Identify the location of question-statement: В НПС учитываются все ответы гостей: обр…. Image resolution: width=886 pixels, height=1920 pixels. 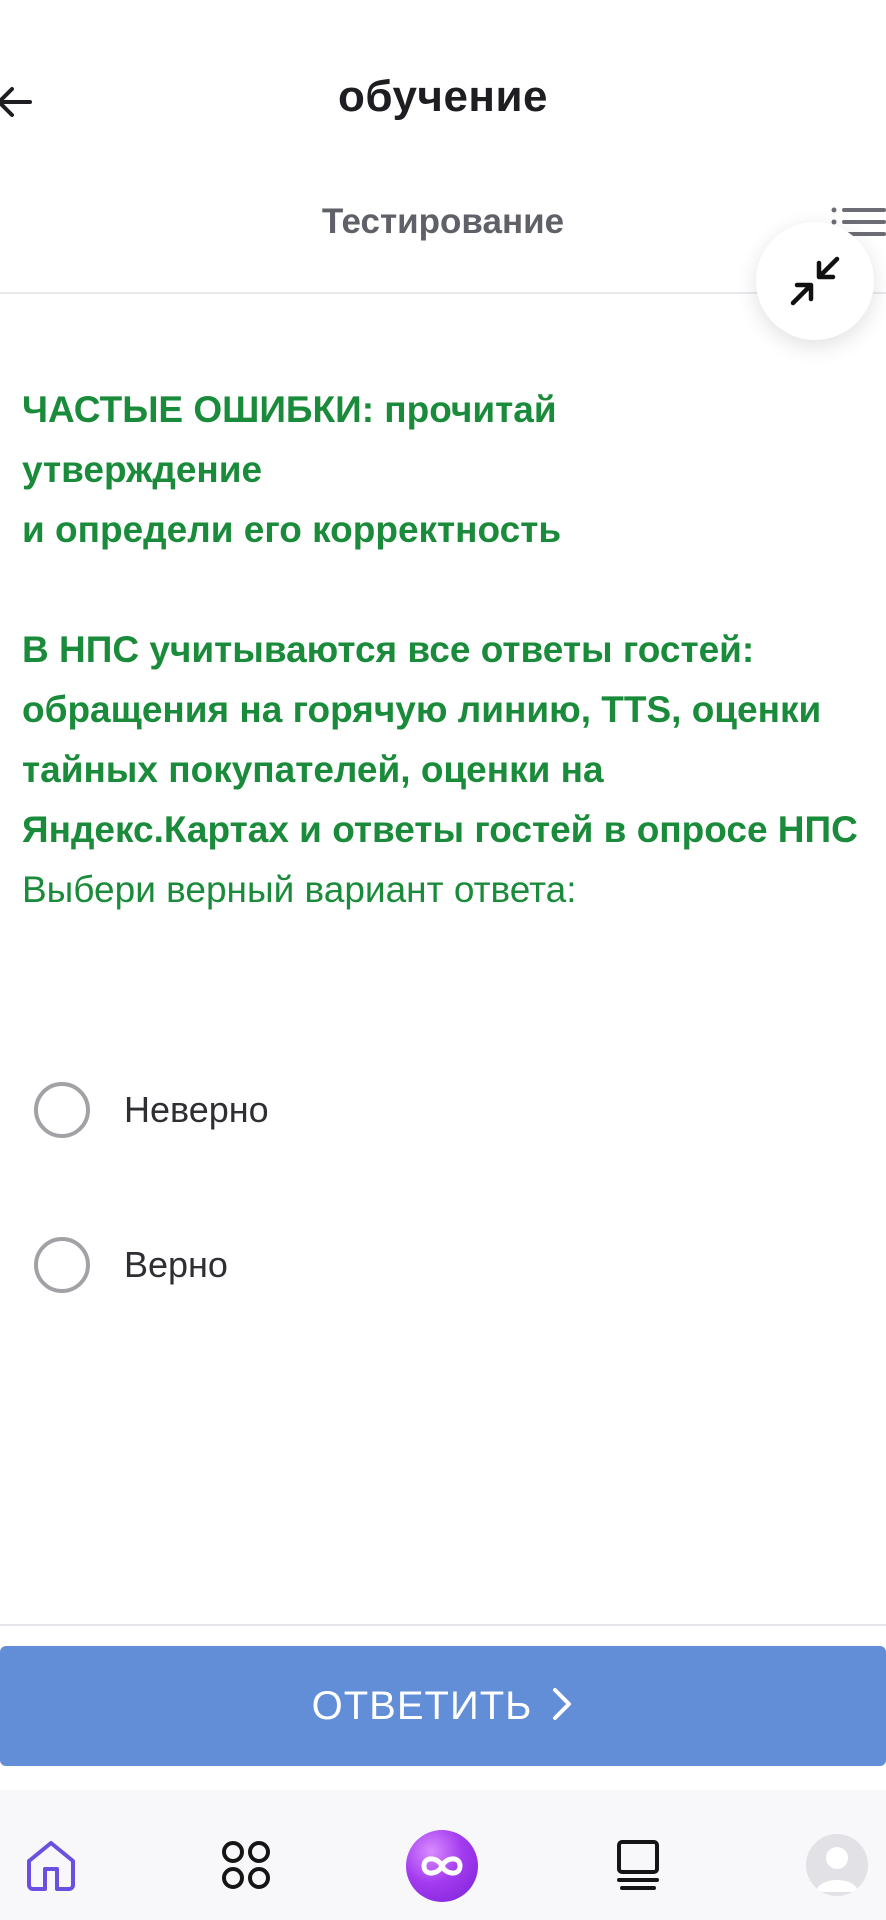
(440, 739).